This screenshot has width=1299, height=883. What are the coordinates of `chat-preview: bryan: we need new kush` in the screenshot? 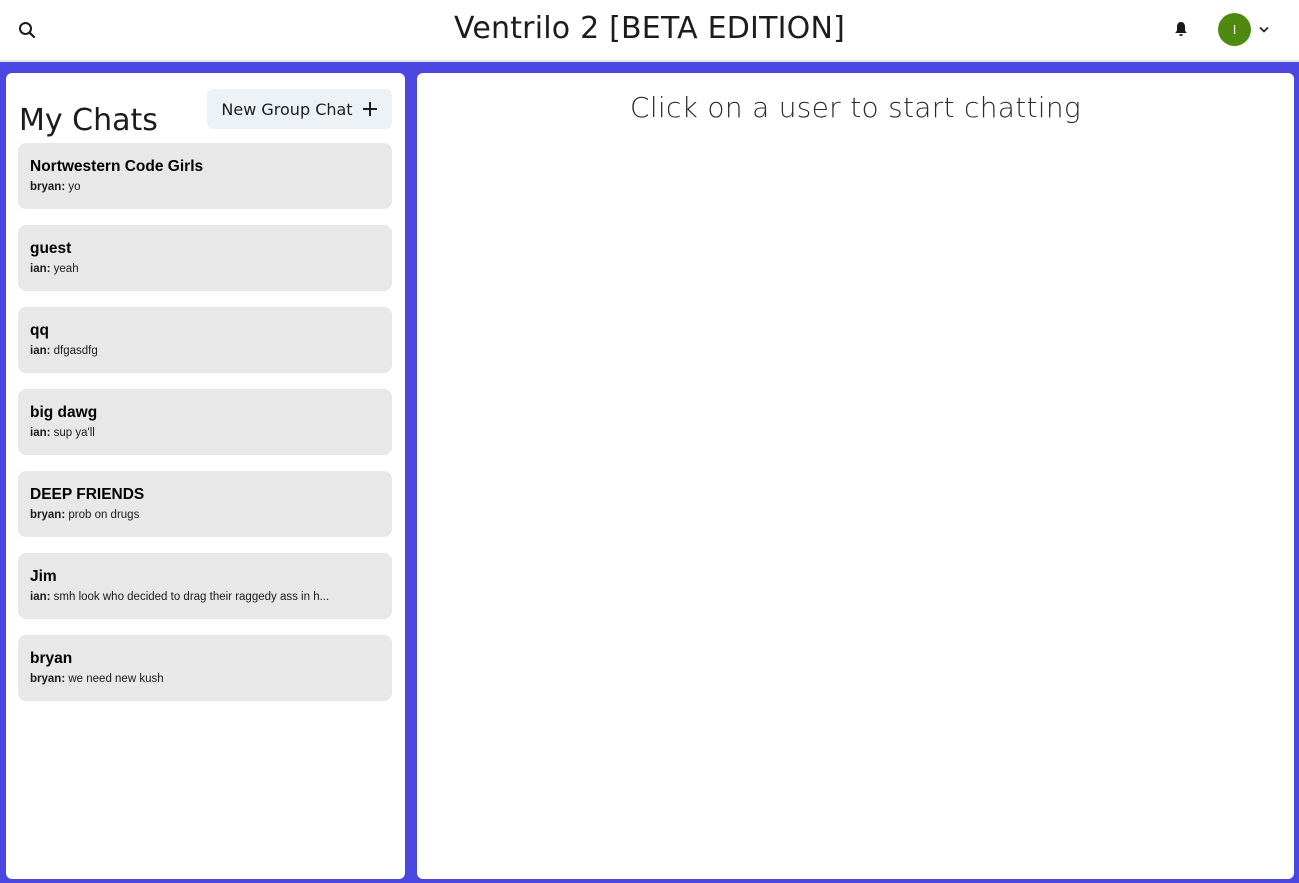 It's located at (205, 679).